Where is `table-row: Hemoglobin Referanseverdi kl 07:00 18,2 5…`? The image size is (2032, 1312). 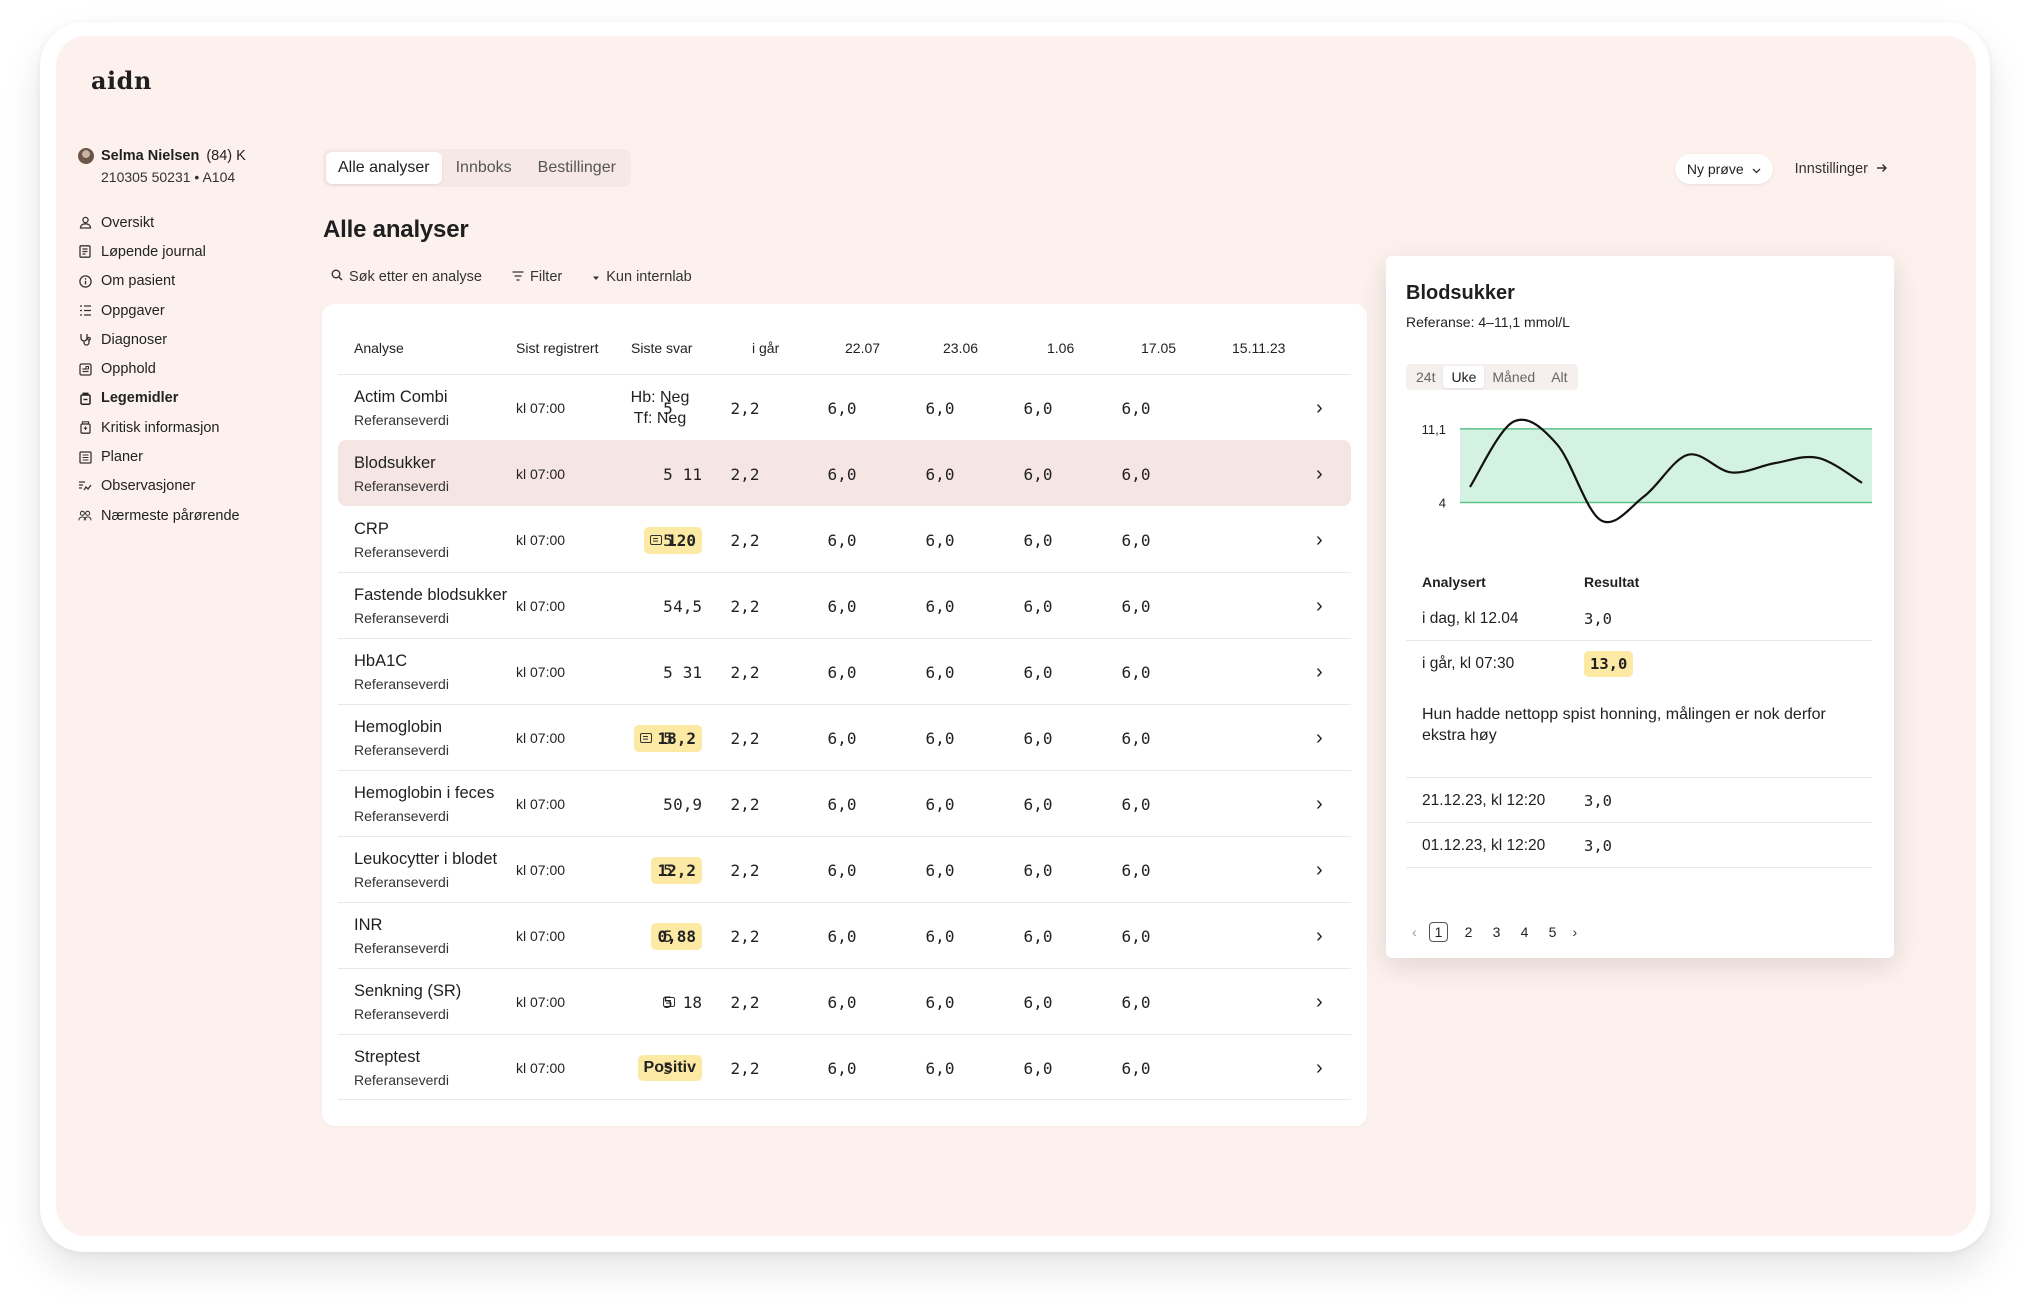 table-row: Hemoglobin Referanseverdi kl 07:00 18,2 5… is located at coordinates (844, 737).